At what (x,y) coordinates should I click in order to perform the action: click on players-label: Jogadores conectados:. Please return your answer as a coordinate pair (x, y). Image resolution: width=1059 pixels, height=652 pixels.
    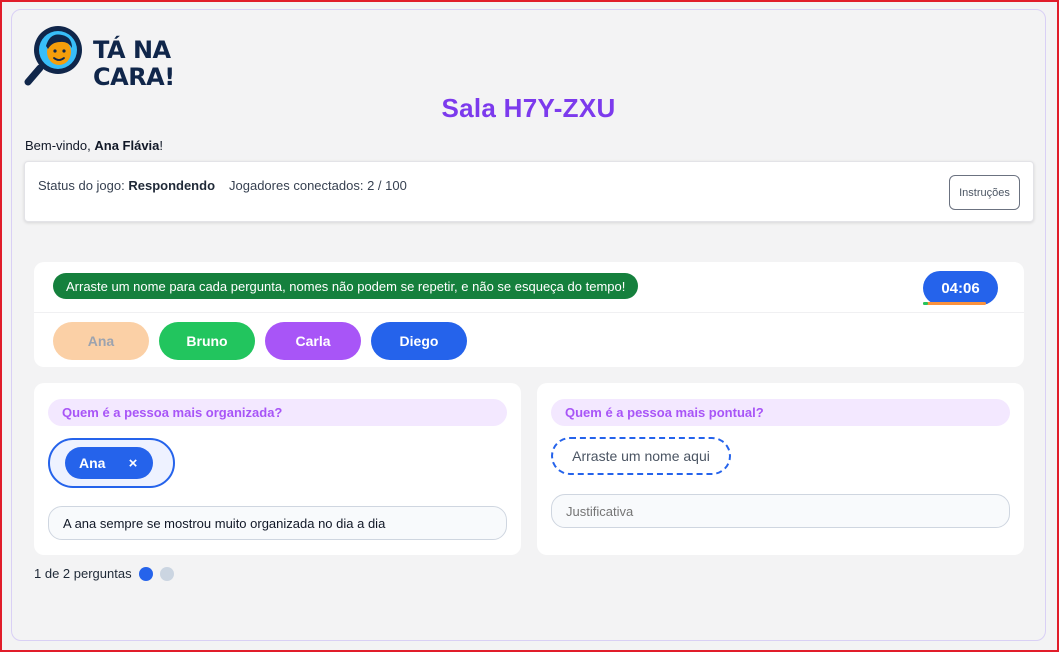
    Looking at the image, I should click on (298, 185).